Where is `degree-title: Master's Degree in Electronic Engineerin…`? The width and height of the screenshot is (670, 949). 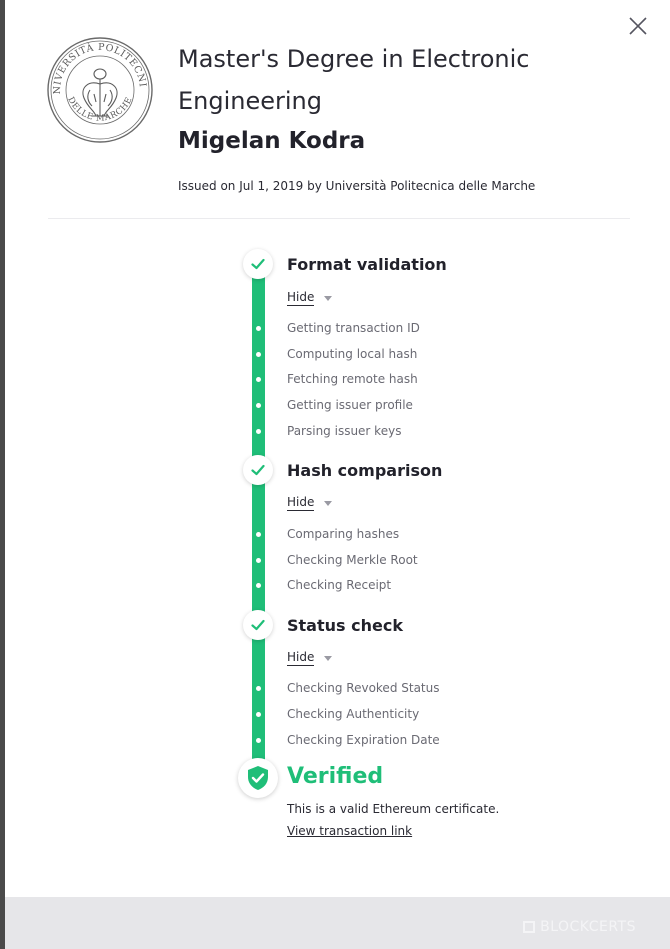
degree-title: Master's Degree in Electronic Engineerin… is located at coordinates (354, 80).